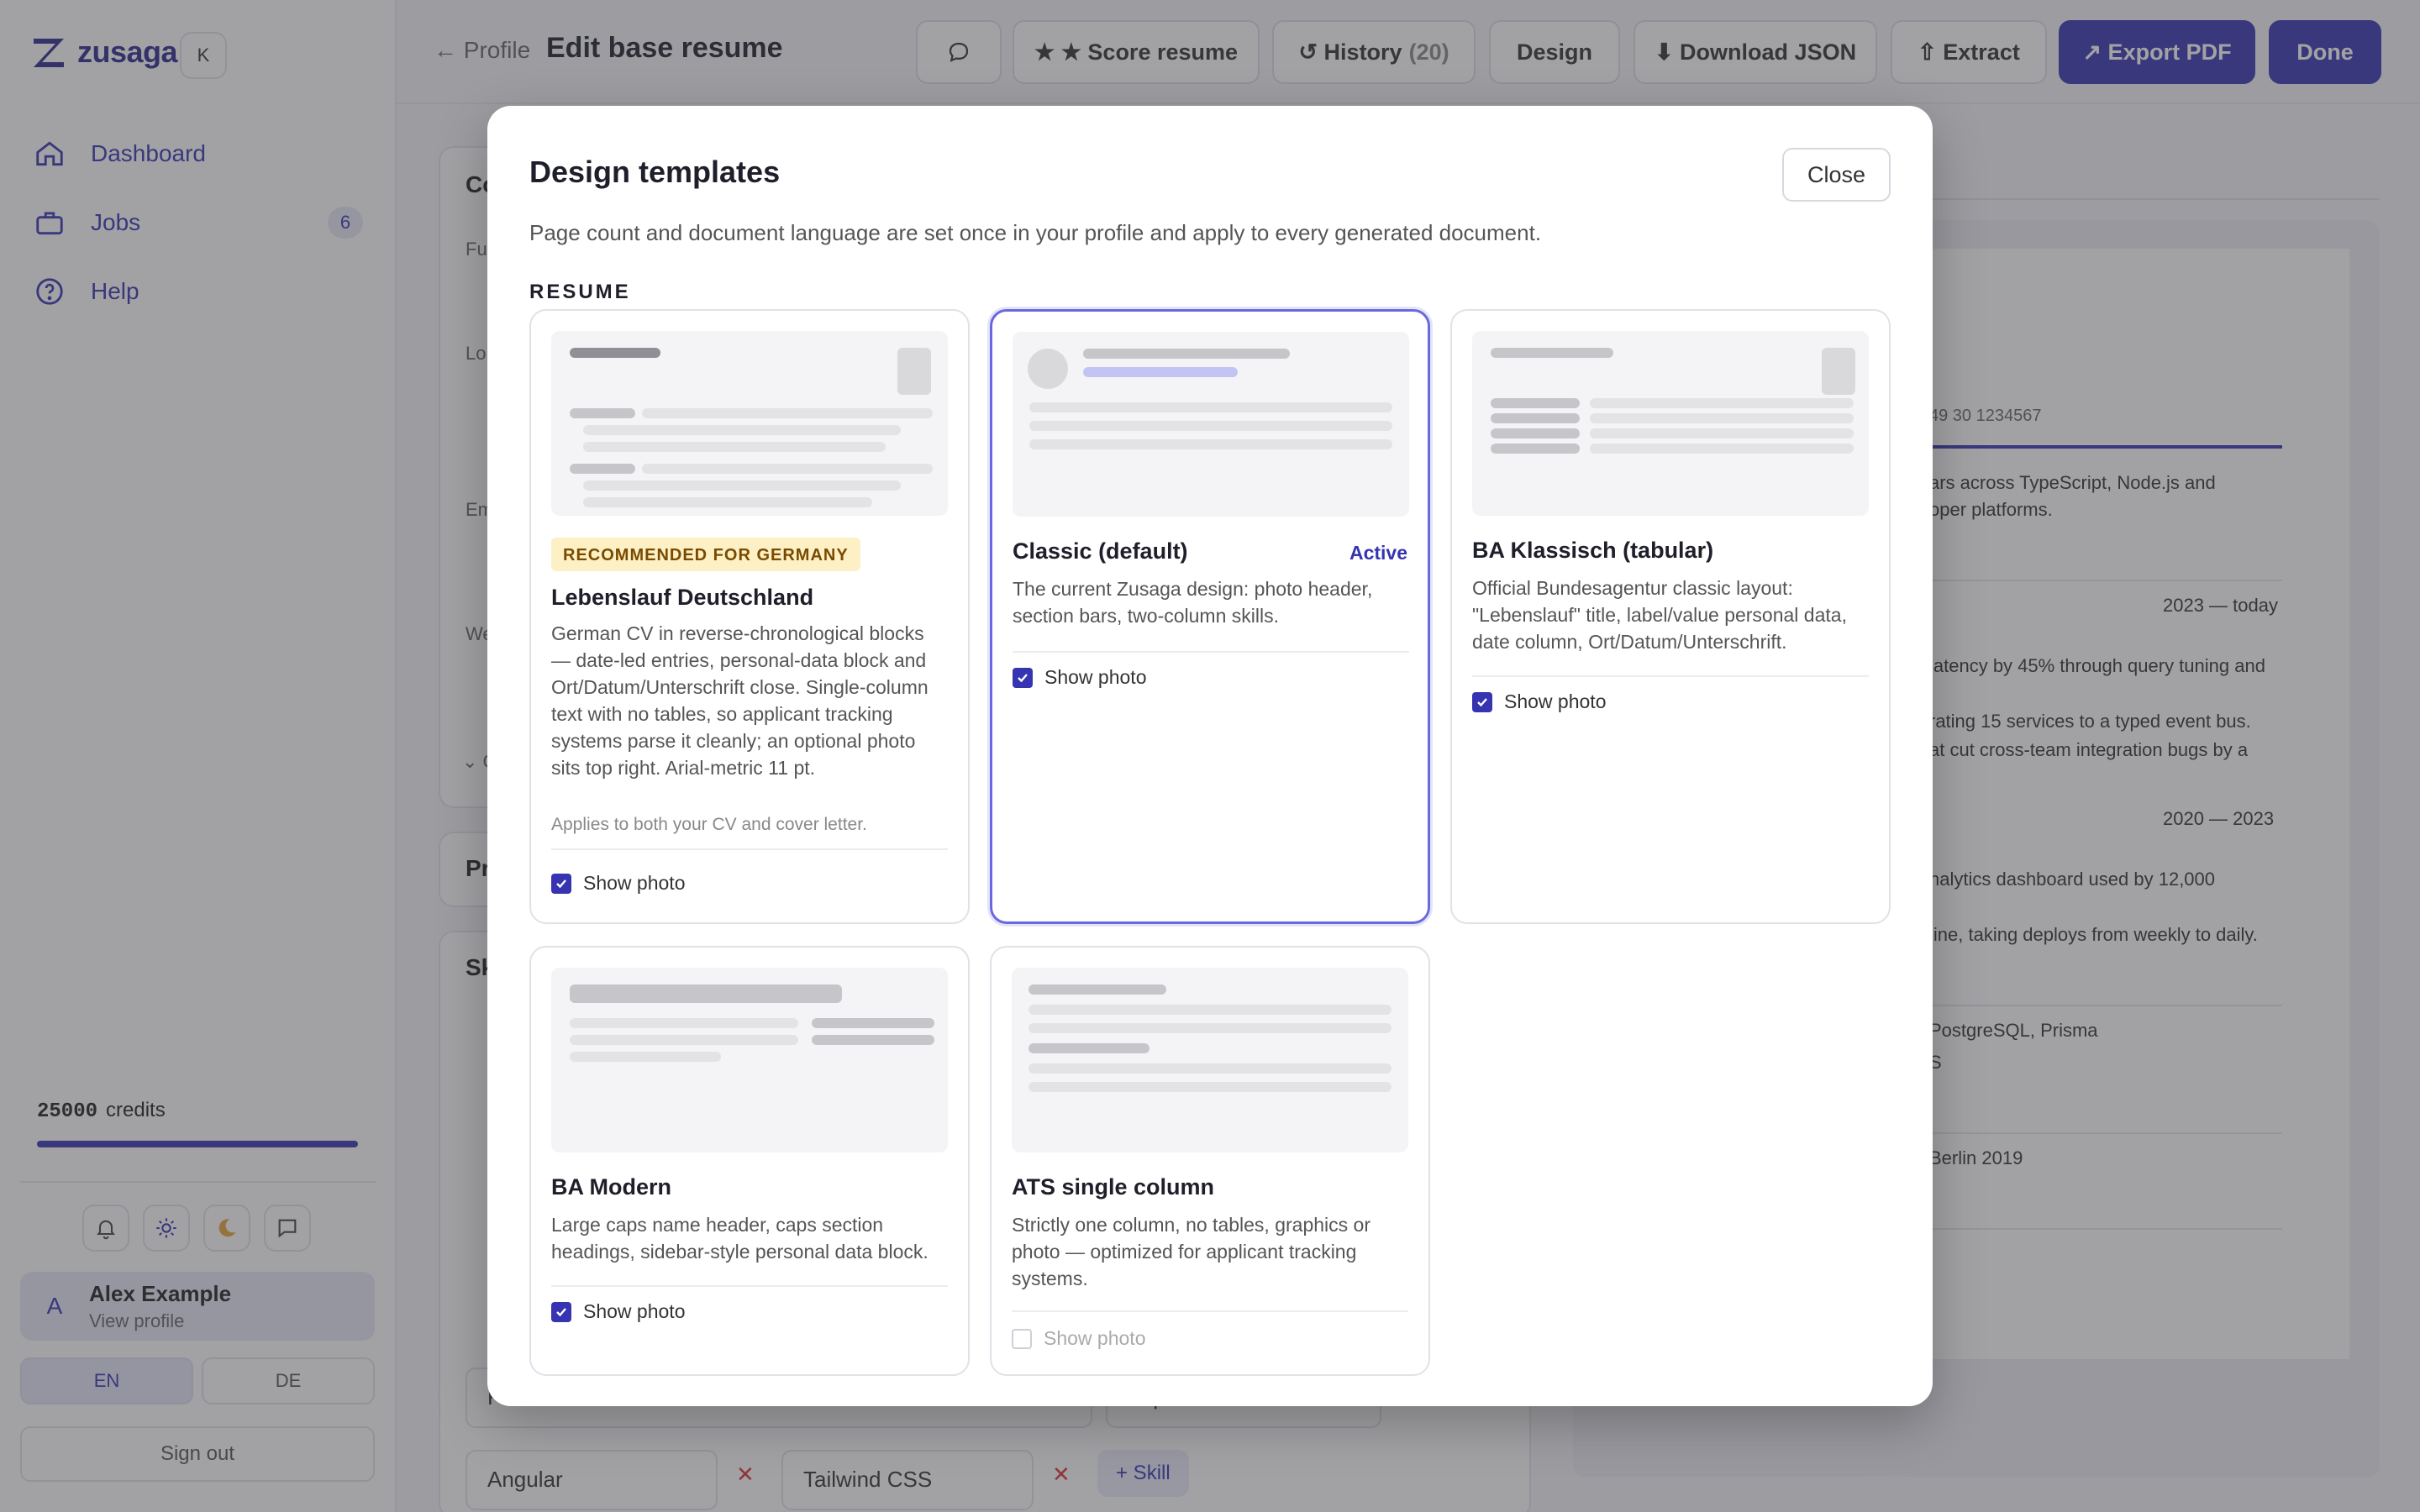 This screenshot has width=2420, height=1512. I want to click on close-button: Close, so click(1836, 175).